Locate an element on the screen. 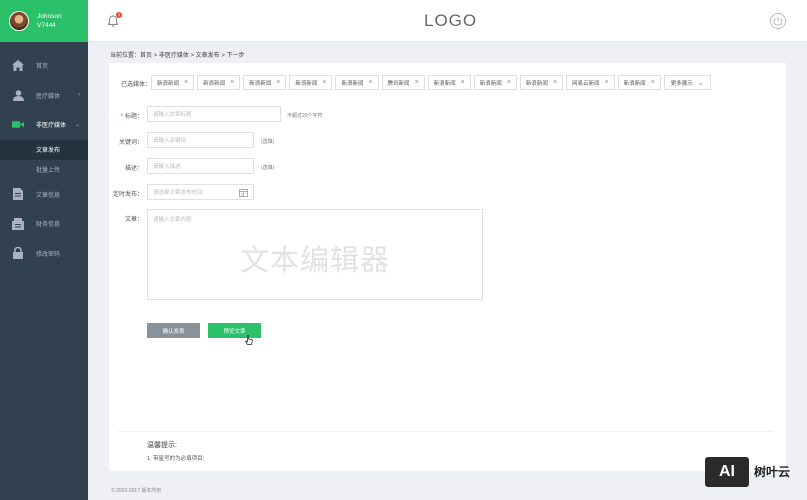 This screenshot has width=807, height=500. sidebar-item-finance-info: 财务信息 is located at coordinates (44, 224).